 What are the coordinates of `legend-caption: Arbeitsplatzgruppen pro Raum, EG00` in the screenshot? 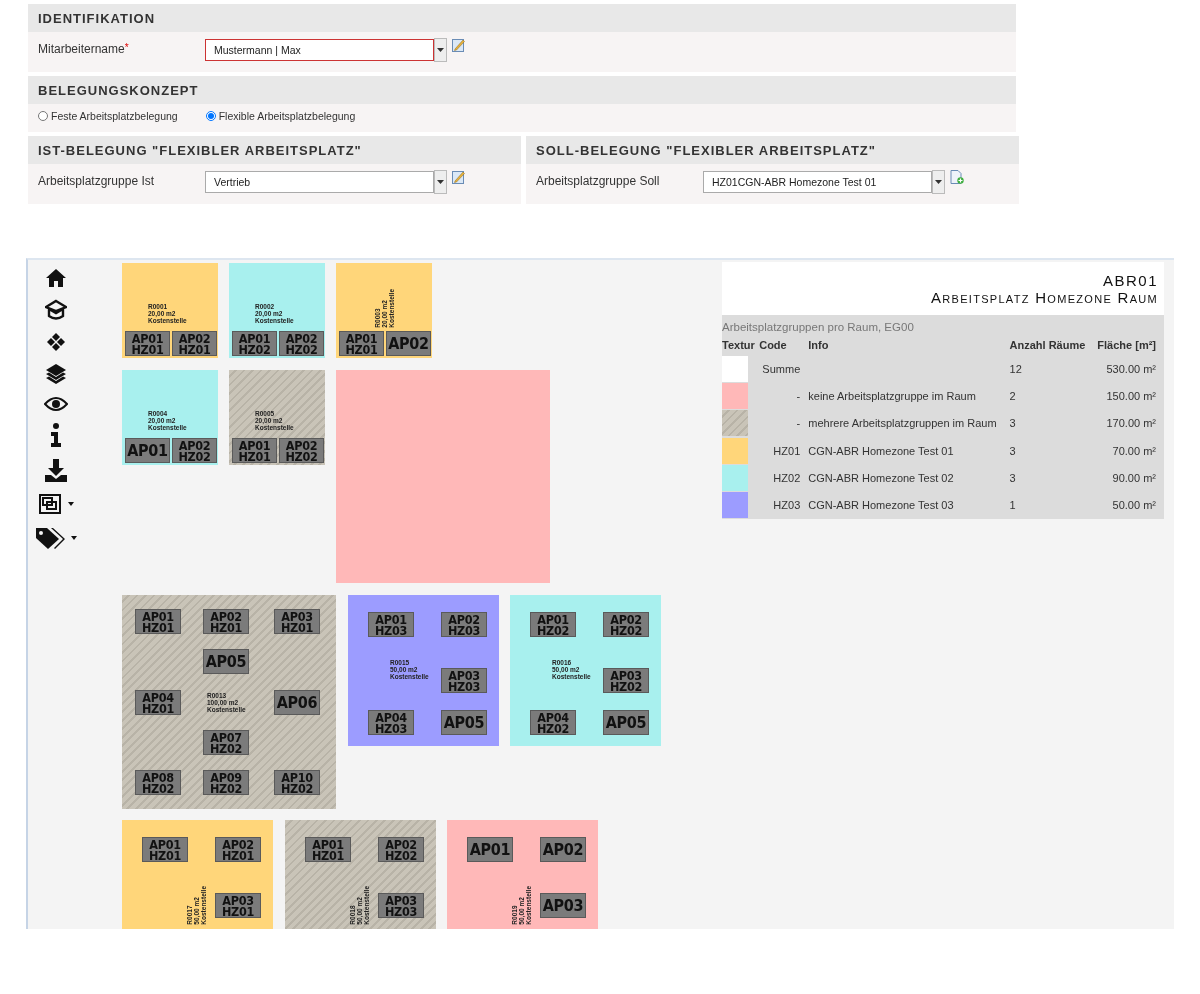 It's located at (818, 328).